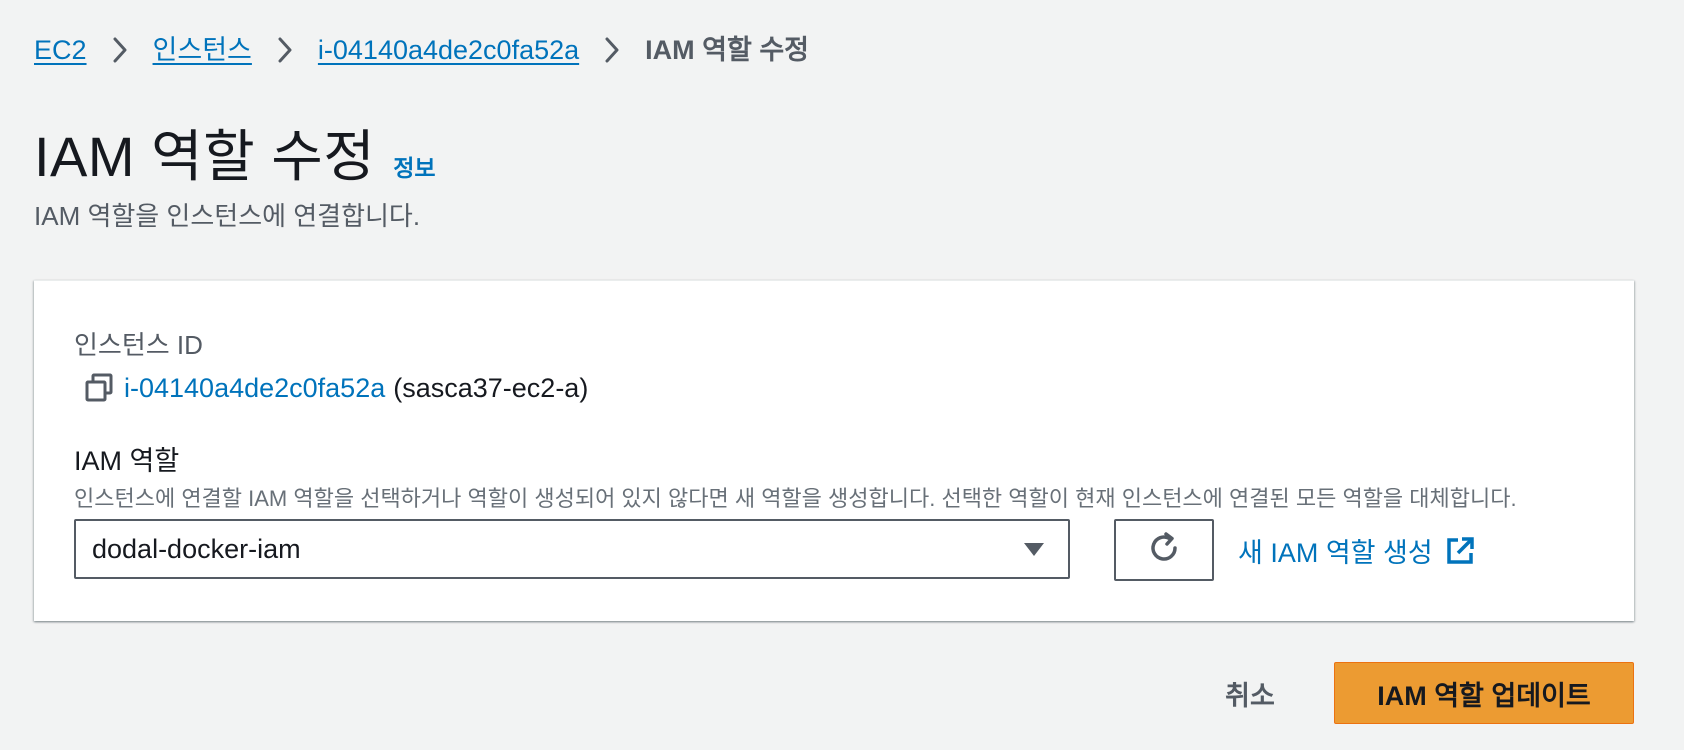 Image resolution: width=1684 pixels, height=750 pixels. Describe the element at coordinates (254, 388) in the screenshot. I see `instance-id-link: i-04140a4de2c0fa52a` at that location.